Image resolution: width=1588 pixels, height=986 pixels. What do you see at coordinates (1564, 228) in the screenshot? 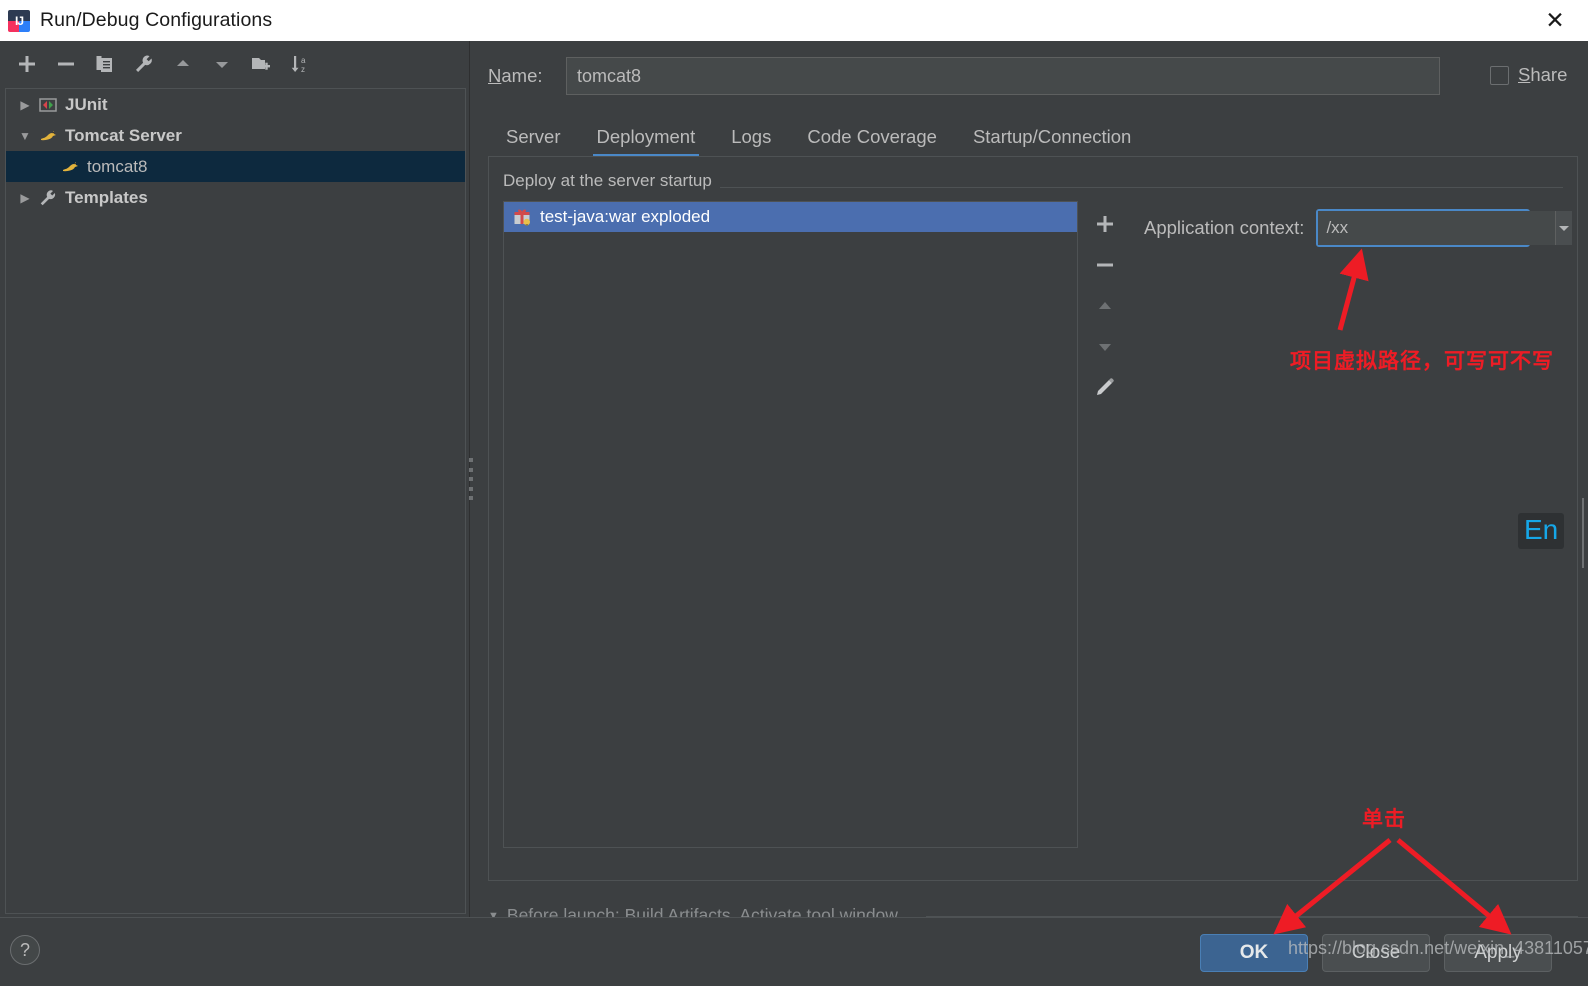
I see `chevron-down-icon` at bounding box center [1564, 228].